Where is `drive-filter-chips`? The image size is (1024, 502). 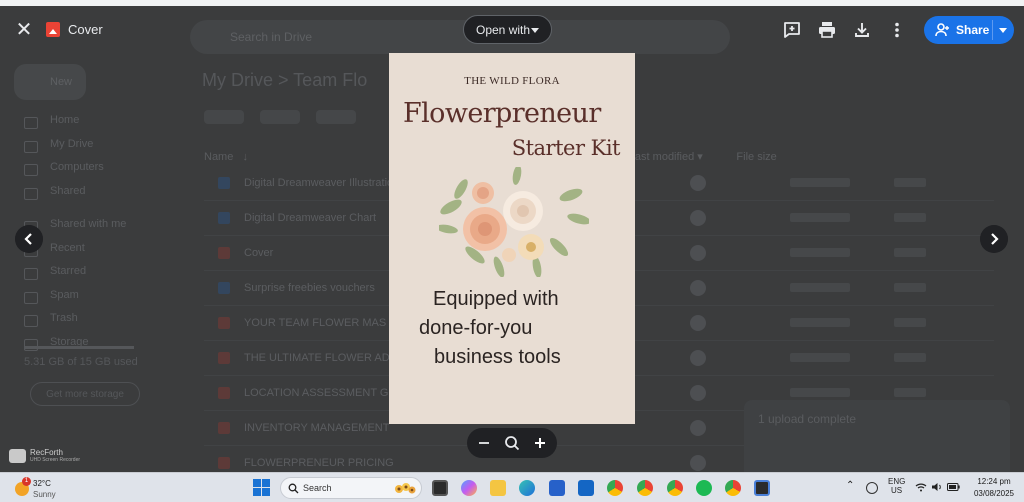
drive-filter-chips is located at coordinates (294, 121).